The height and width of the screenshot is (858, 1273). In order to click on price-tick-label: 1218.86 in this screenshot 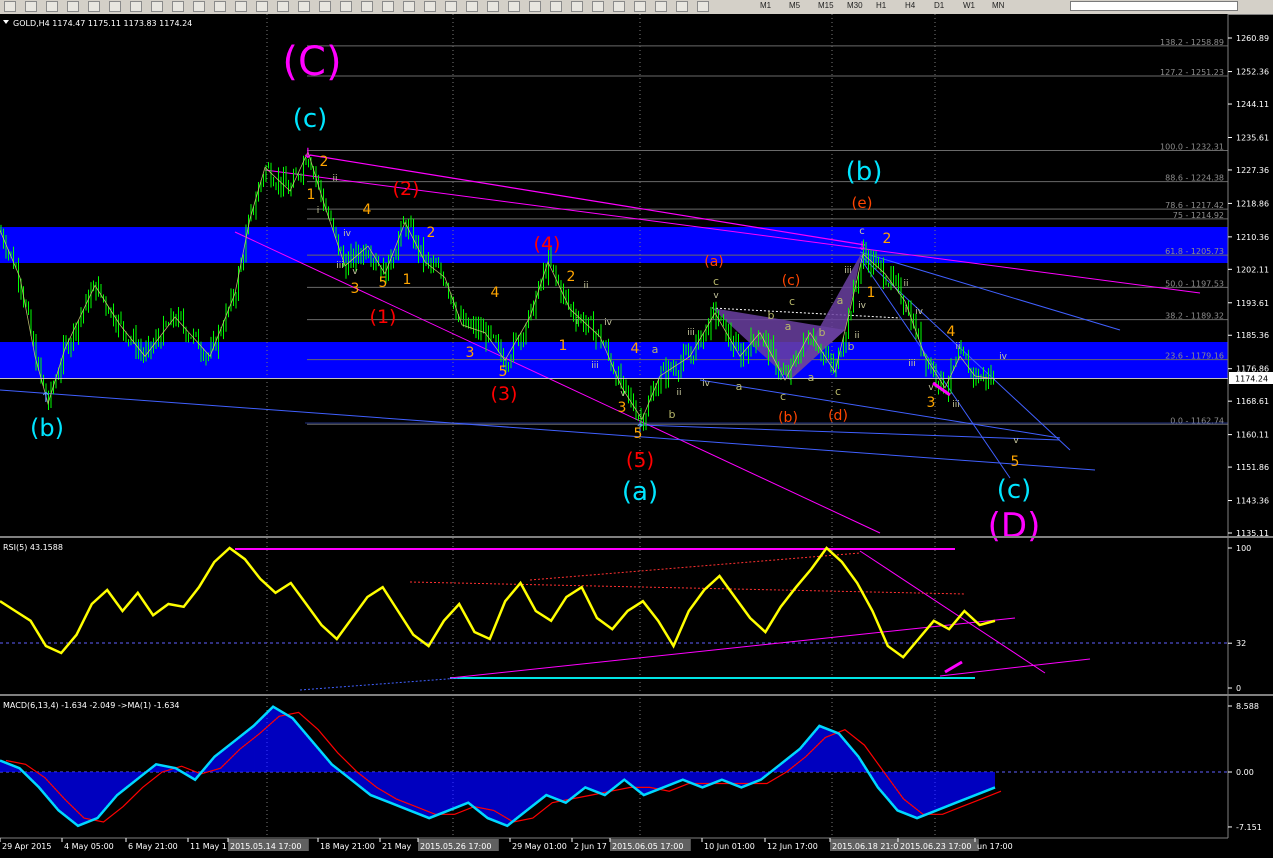, I will do `click(1252, 203)`.